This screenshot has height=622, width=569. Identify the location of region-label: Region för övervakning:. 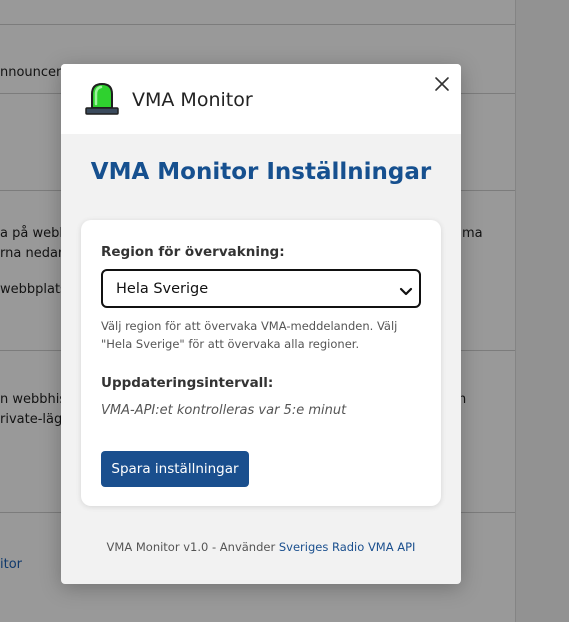
(193, 252).